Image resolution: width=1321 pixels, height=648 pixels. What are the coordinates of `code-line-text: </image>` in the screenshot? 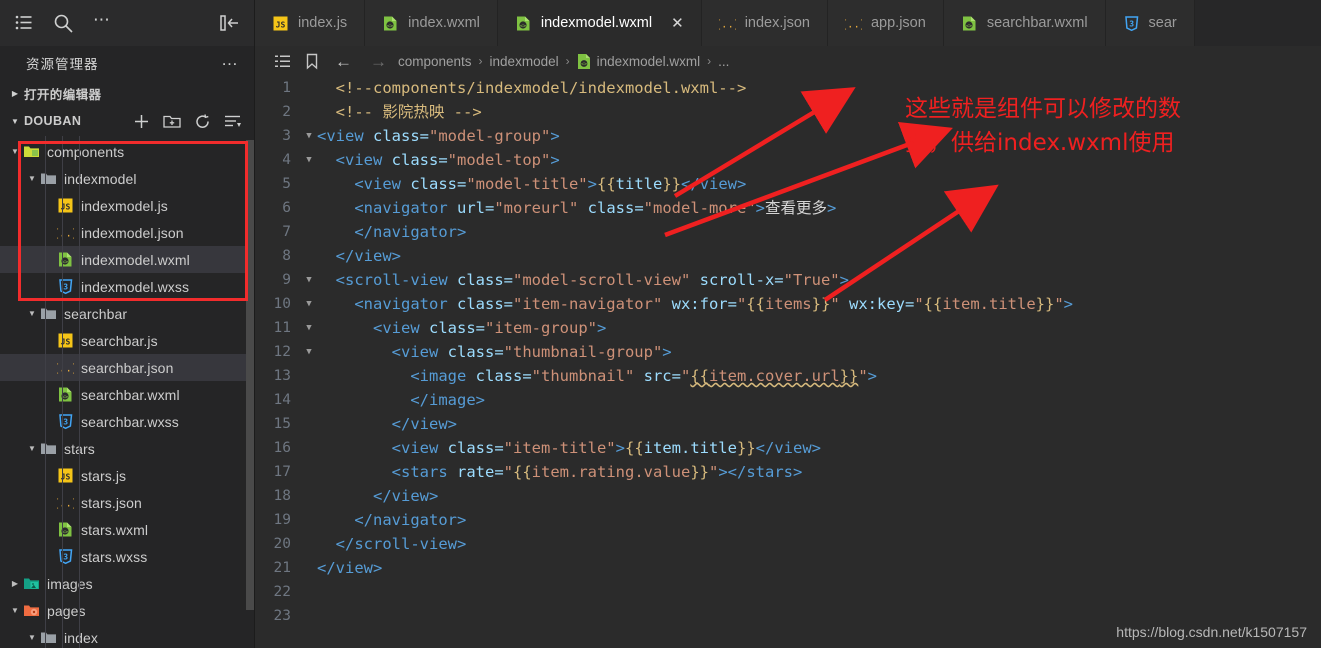 It's located at (819, 400).